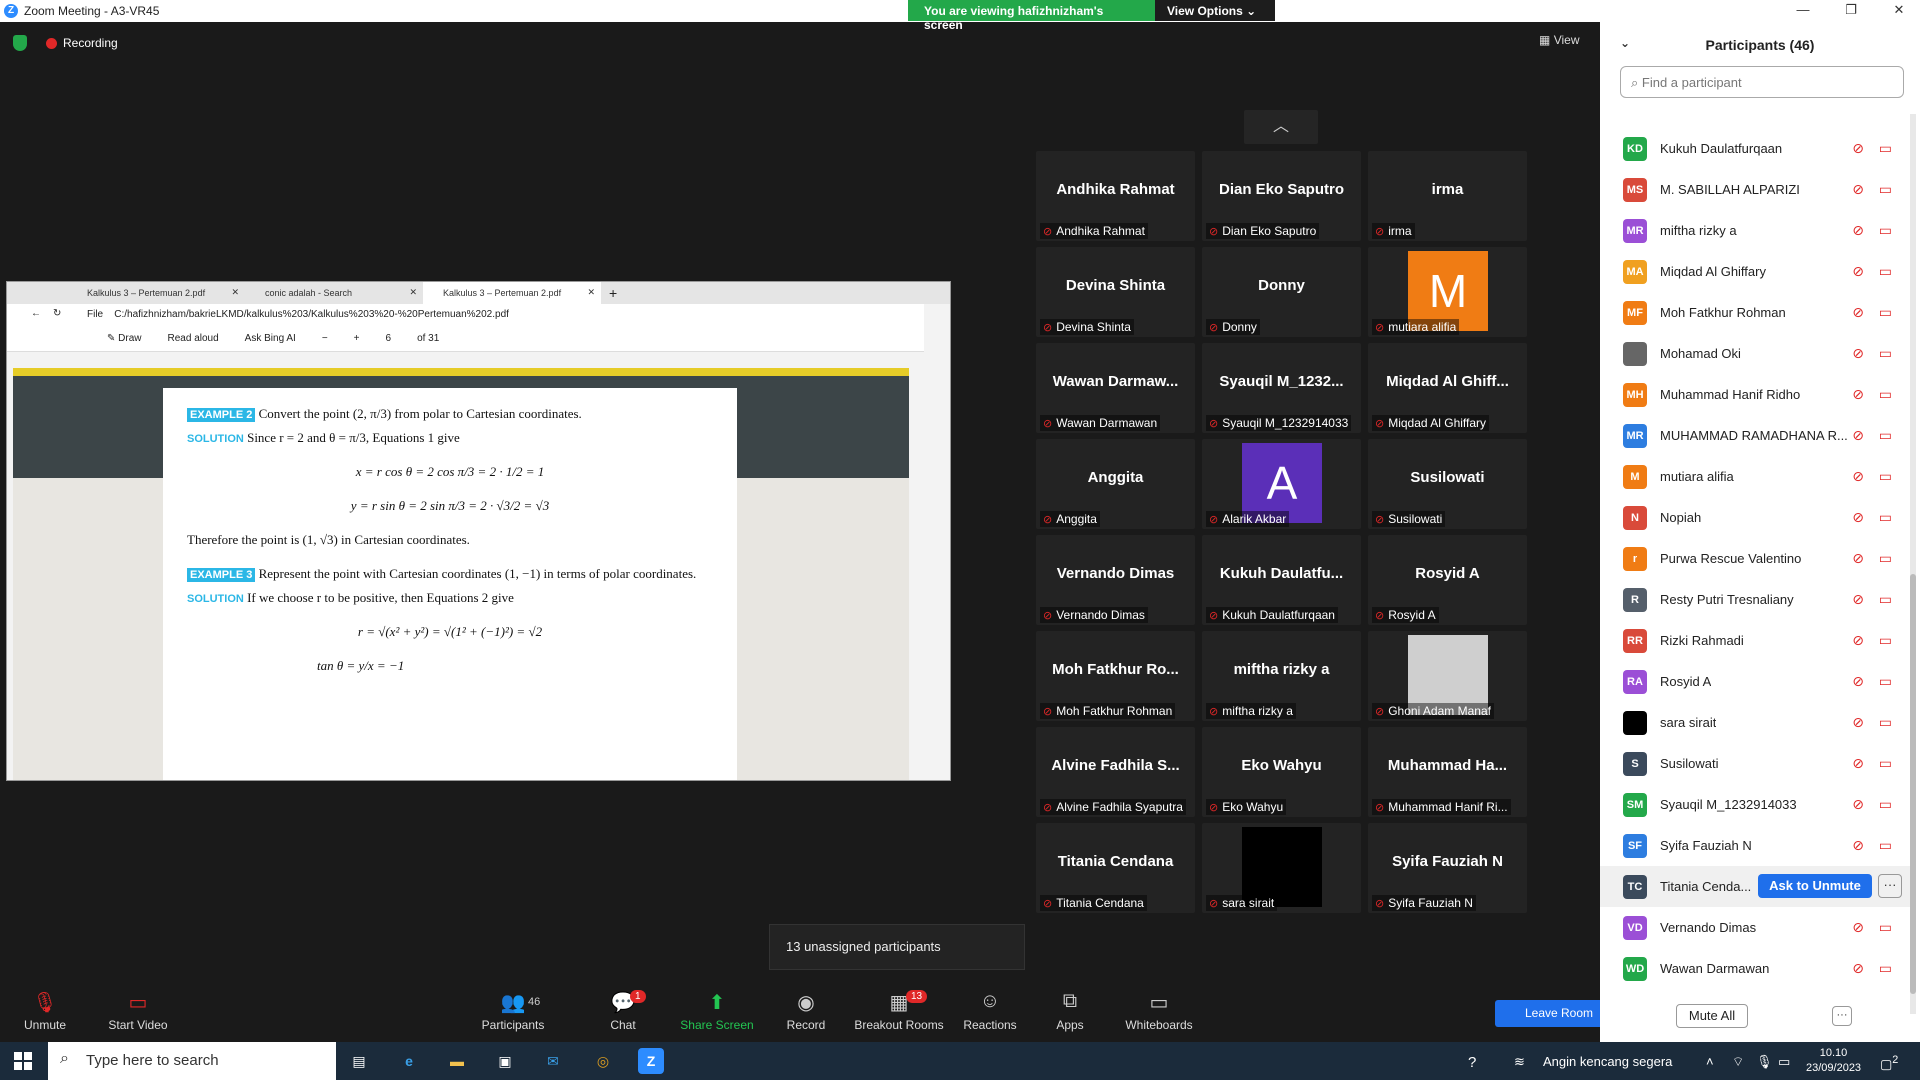 The height and width of the screenshot is (1080, 1920). Describe the element at coordinates (1281, 772) in the screenshot. I see `video-tile: Eko Wahyu ⊘ Eko Wahyu` at that location.